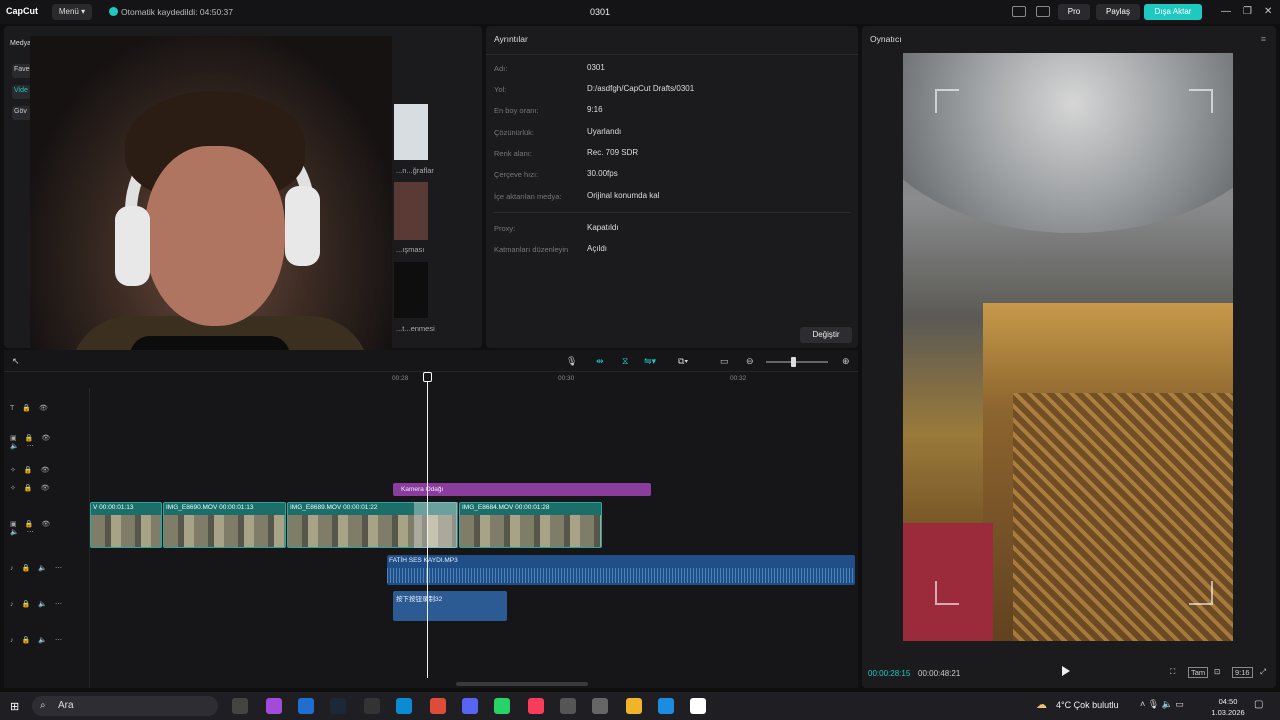  What do you see at coordinates (505, 228) in the screenshot?
I see `detail-label: Proxy:` at bounding box center [505, 228].